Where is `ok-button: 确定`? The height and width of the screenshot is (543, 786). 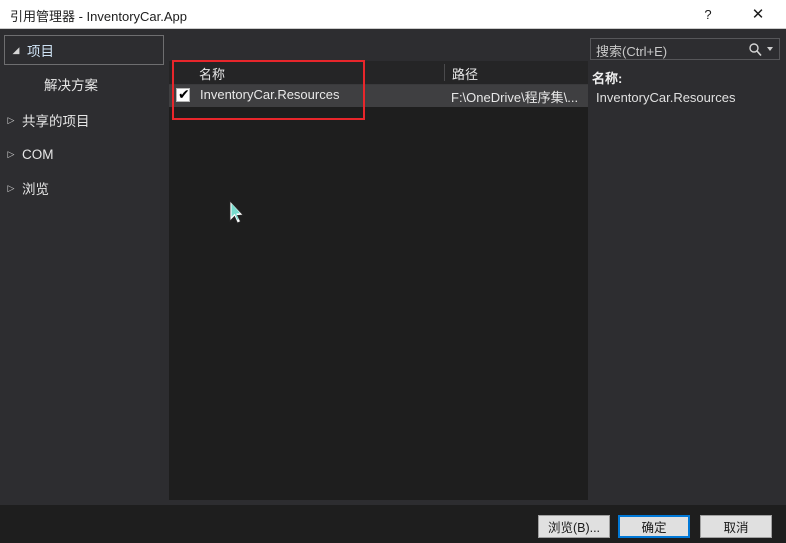 ok-button: 确定 is located at coordinates (654, 526).